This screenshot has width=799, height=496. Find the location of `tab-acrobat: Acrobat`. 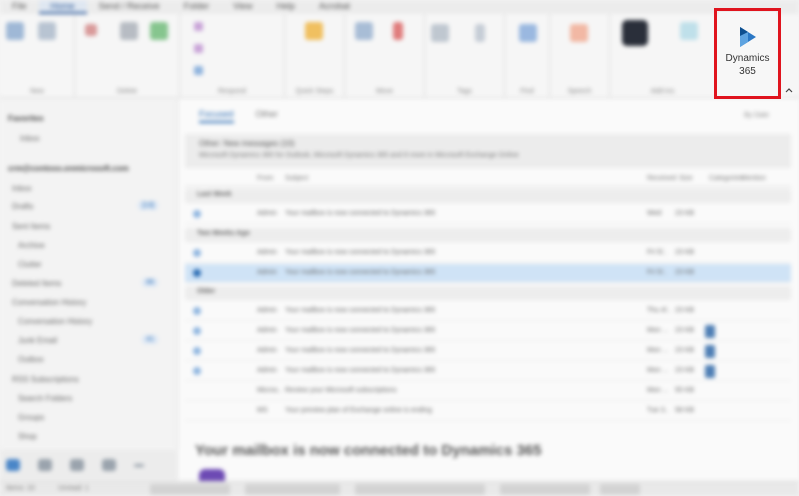

tab-acrobat: Acrobat is located at coordinates (334, 7).